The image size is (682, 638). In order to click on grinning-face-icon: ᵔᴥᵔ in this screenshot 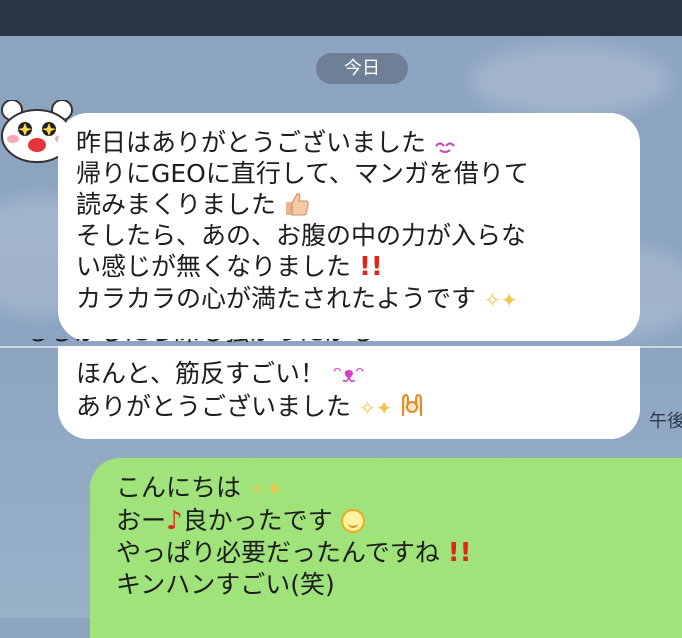, I will do `click(348, 375)`.